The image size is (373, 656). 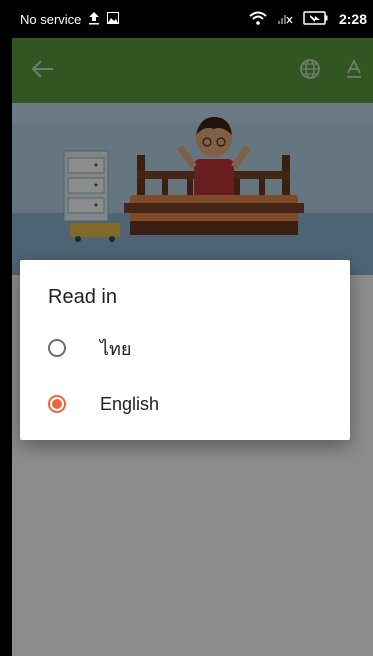 What do you see at coordinates (258, 19) in the screenshot?
I see `wifi-icon` at bounding box center [258, 19].